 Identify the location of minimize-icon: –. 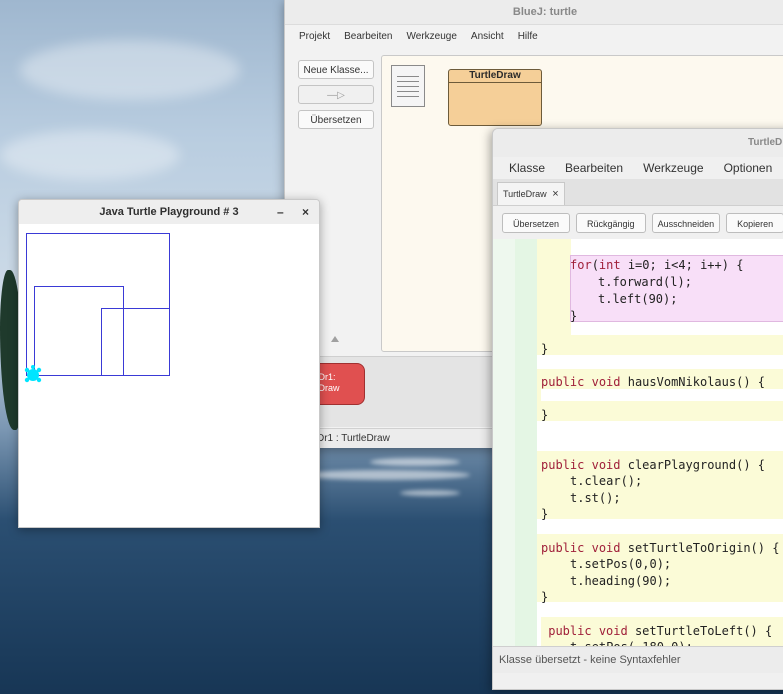
(280, 212).